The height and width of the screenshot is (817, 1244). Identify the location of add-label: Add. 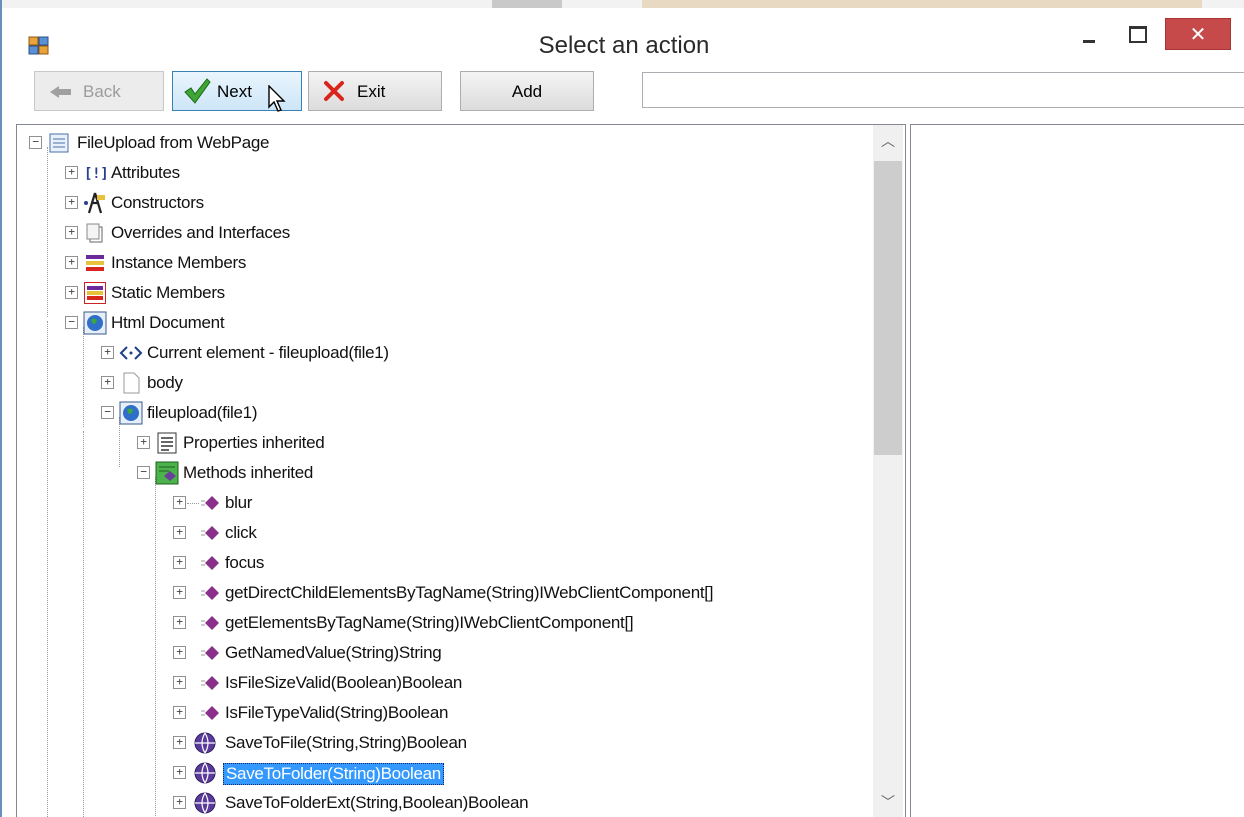
(527, 91).